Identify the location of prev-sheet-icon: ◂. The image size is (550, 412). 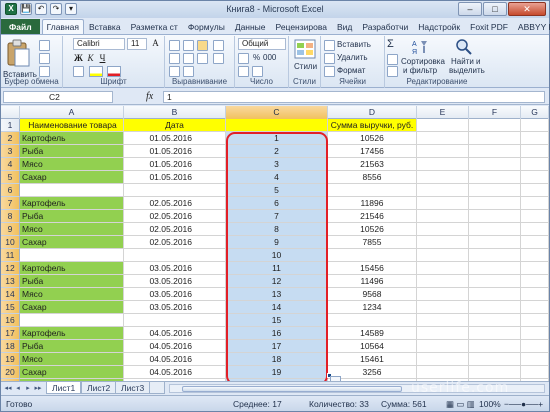
(18, 388).